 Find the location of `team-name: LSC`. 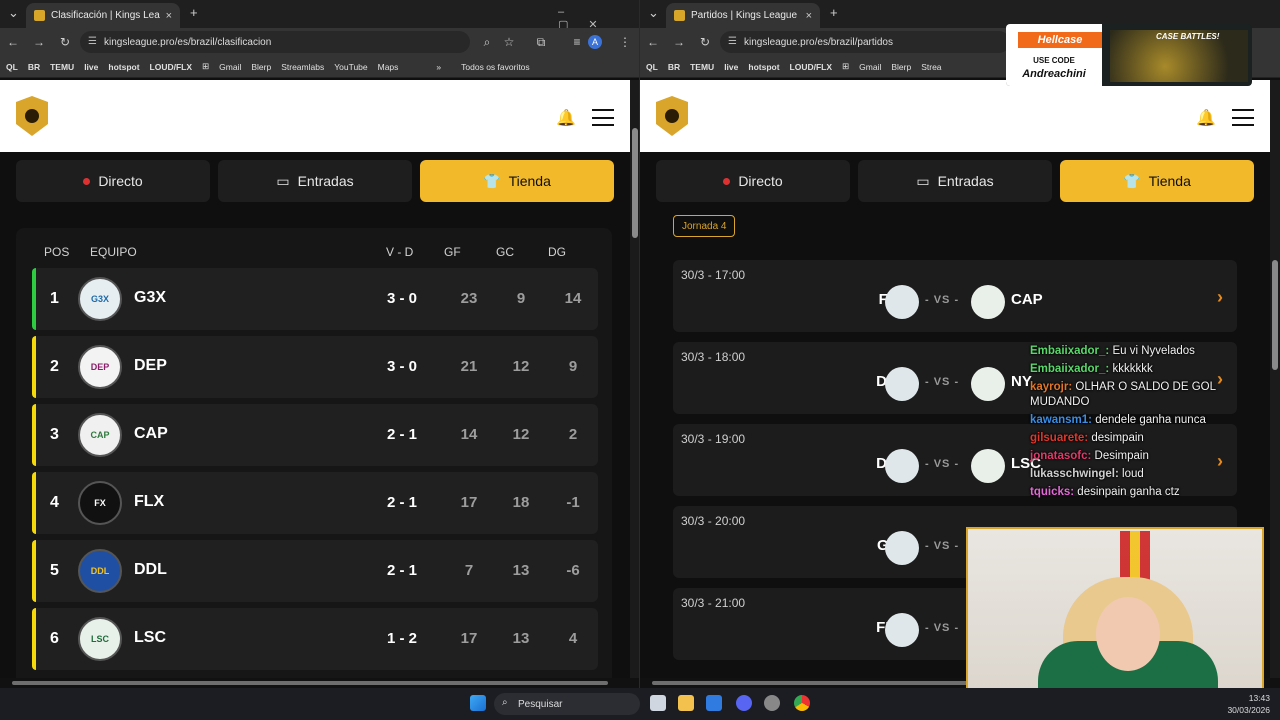

team-name: LSC is located at coordinates (150, 638).